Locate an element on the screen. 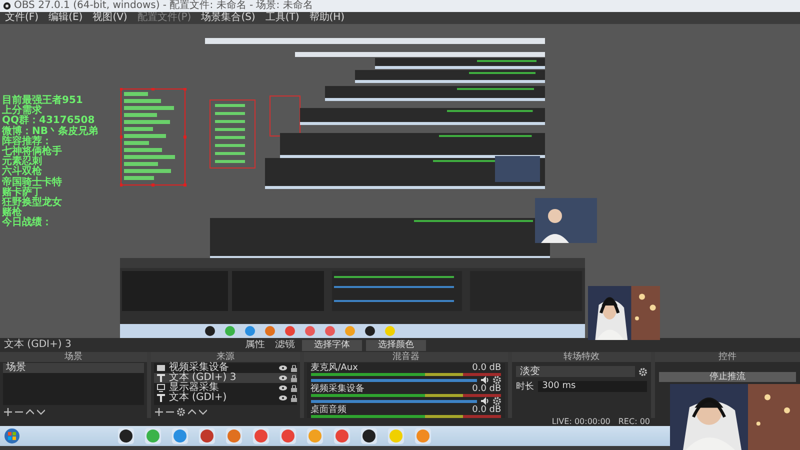 The width and height of the screenshot is (800, 450). channel-name: 视频采集设备 is located at coordinates (337, 389).